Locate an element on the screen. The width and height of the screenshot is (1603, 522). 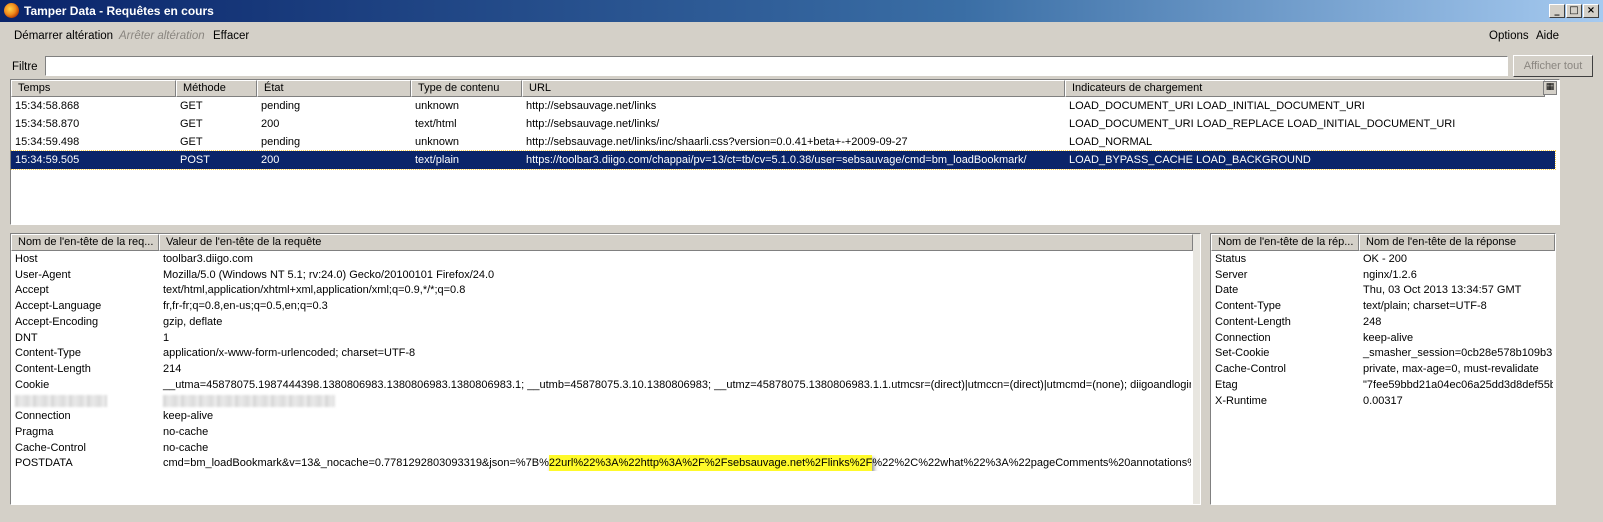
minimize-button: _ is located at coordinates (1557, 11).